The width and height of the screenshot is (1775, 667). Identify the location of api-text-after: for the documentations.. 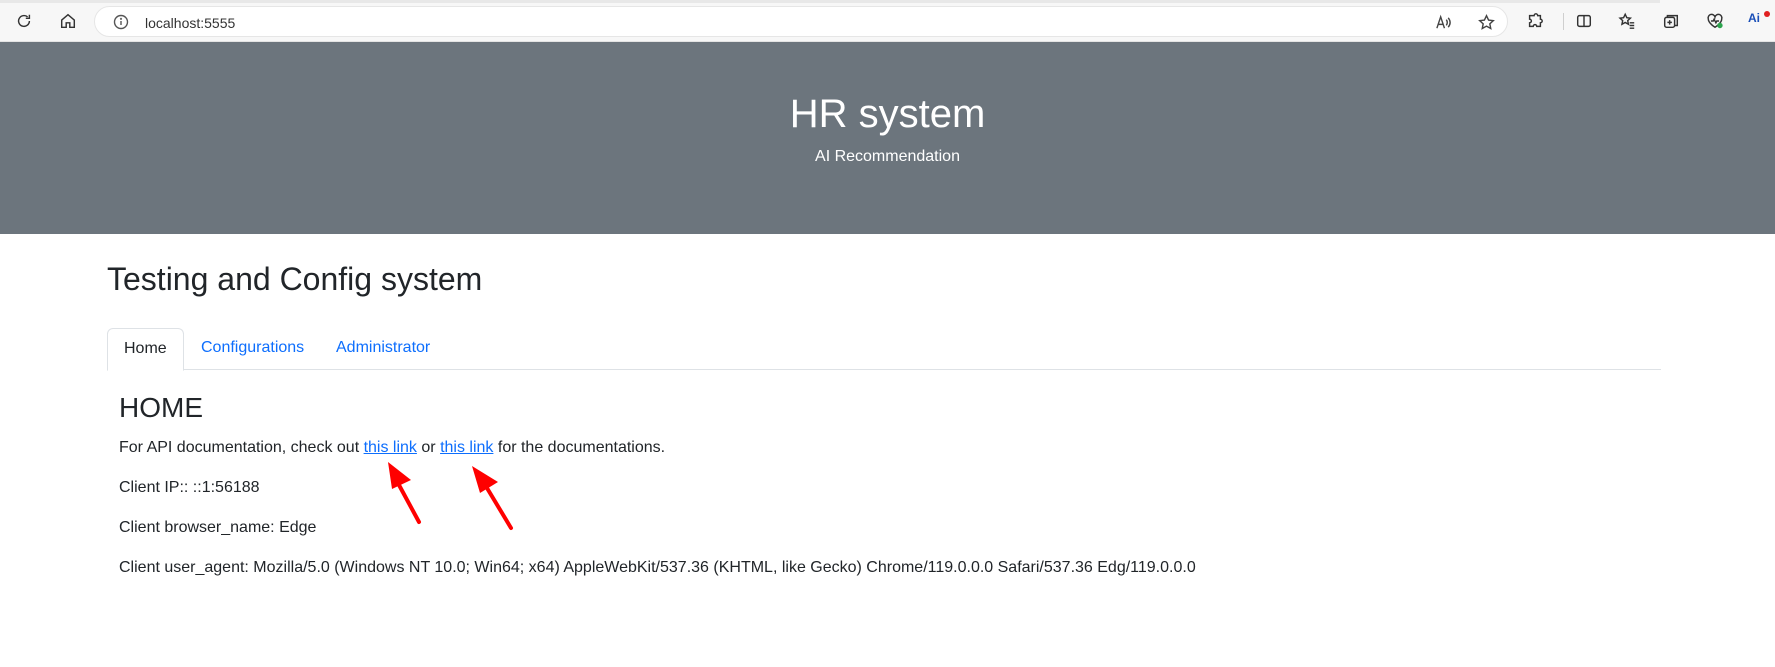
(579, 447).